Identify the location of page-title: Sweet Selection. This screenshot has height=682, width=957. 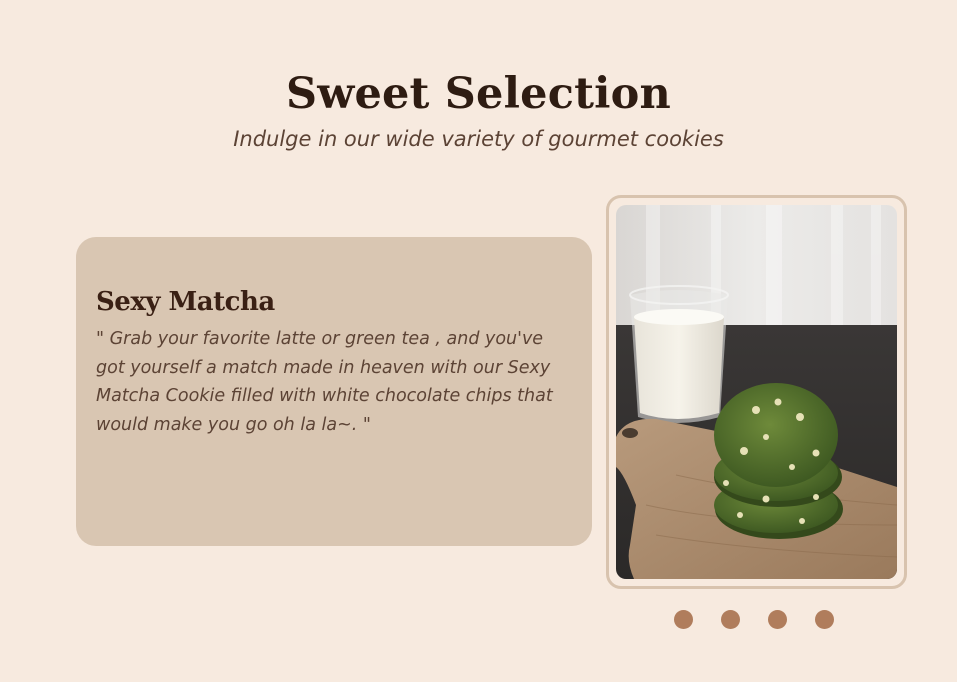
(478, 93).